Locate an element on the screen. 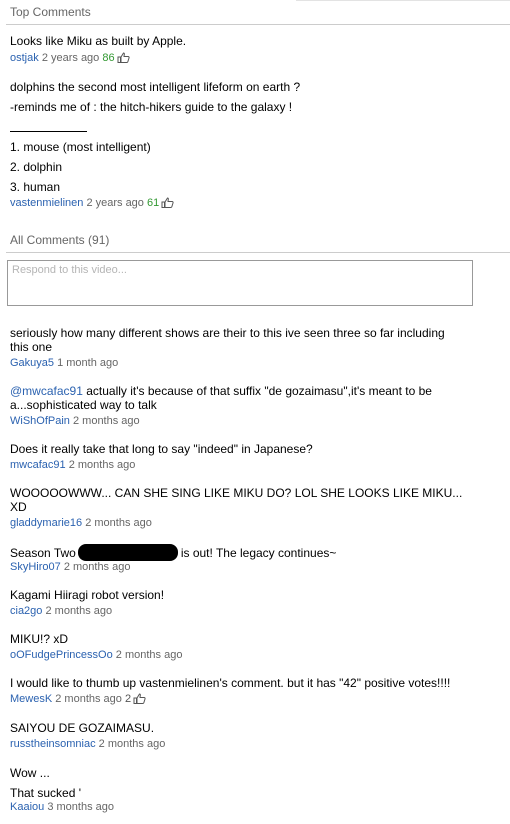 The height and width of the screenshot is (824, 510). comment-meta: MewesK 2 months ago 2 is located at coordinates (78, 700).